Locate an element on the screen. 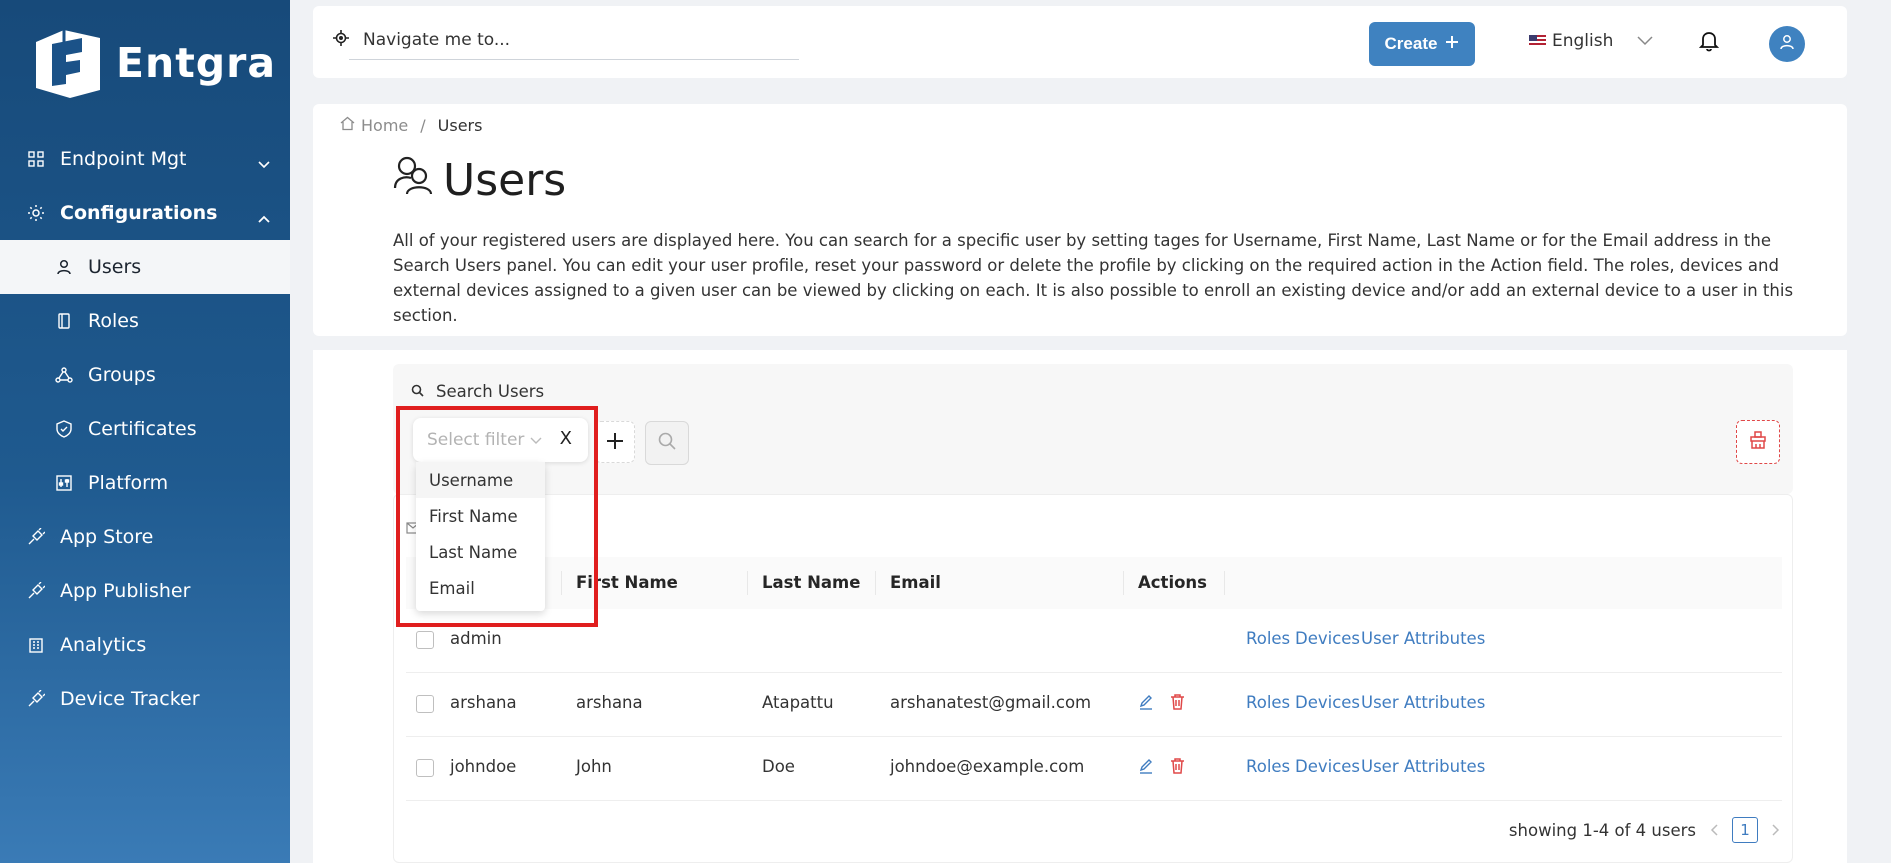  cell-username: johndoe is located at coordinates (483, 766).